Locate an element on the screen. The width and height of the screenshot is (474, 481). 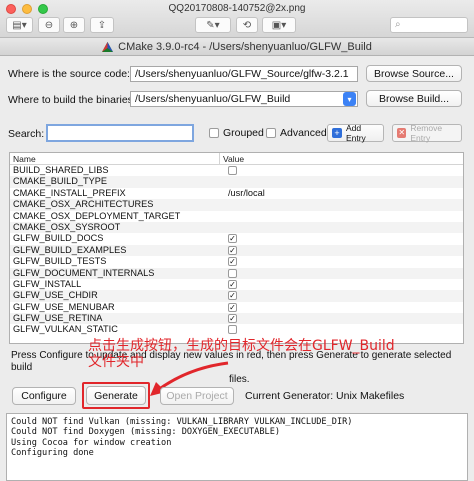
table-row: GLFW_USE_RETINA ✓ is located at coordinates (236, 319).